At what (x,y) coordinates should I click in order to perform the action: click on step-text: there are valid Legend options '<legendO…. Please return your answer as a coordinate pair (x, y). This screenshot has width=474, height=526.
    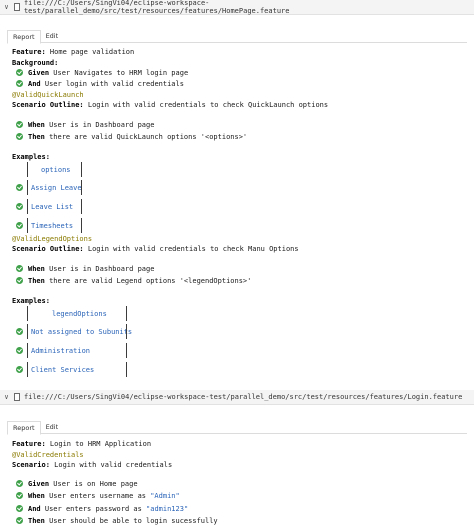
    Looking at the image, I should click on (148, 280).